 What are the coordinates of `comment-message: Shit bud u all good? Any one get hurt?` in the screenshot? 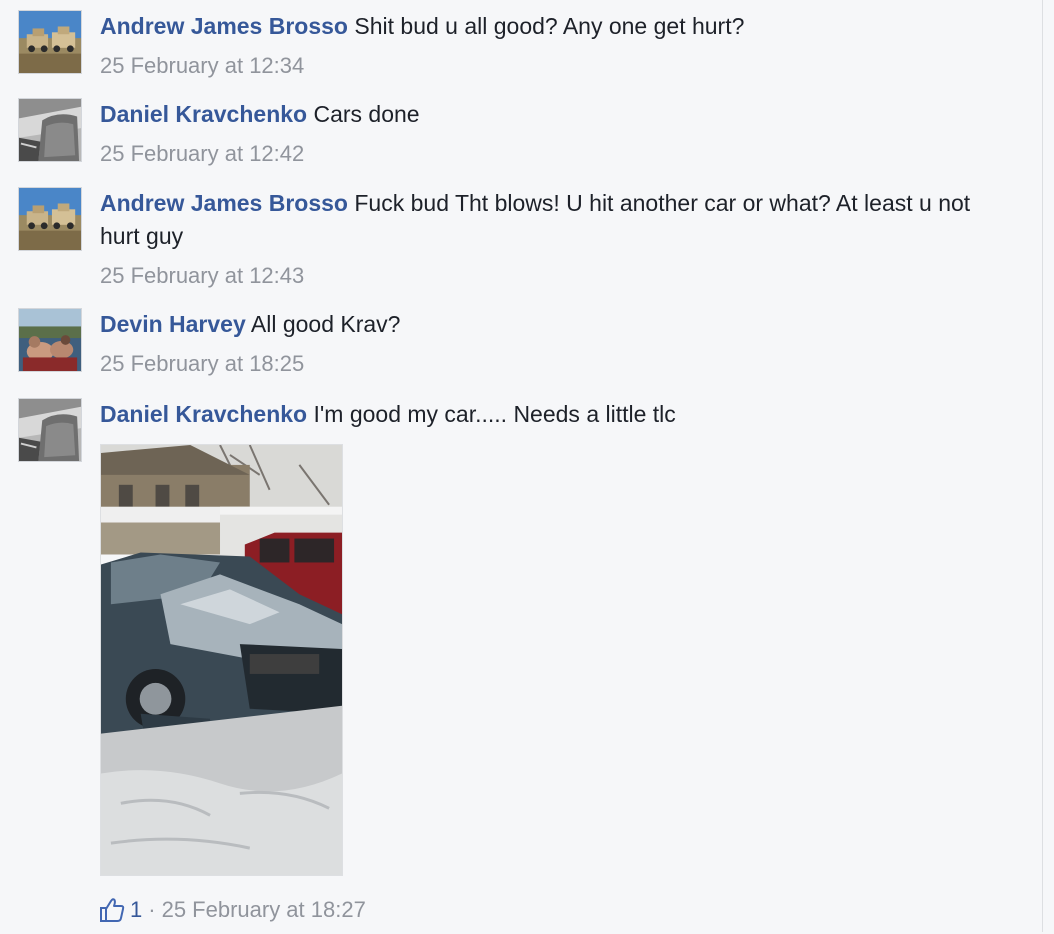 It's located at (549, 26).